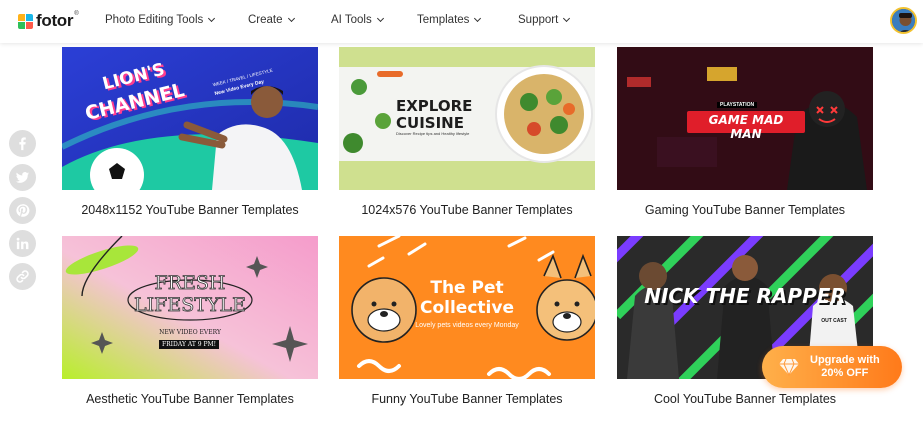  What do you see at coordinates (745, 399) in the screenshot?
I see `card-caption: Cool YouTube Banner Templates` at bounding box center [745, 399].